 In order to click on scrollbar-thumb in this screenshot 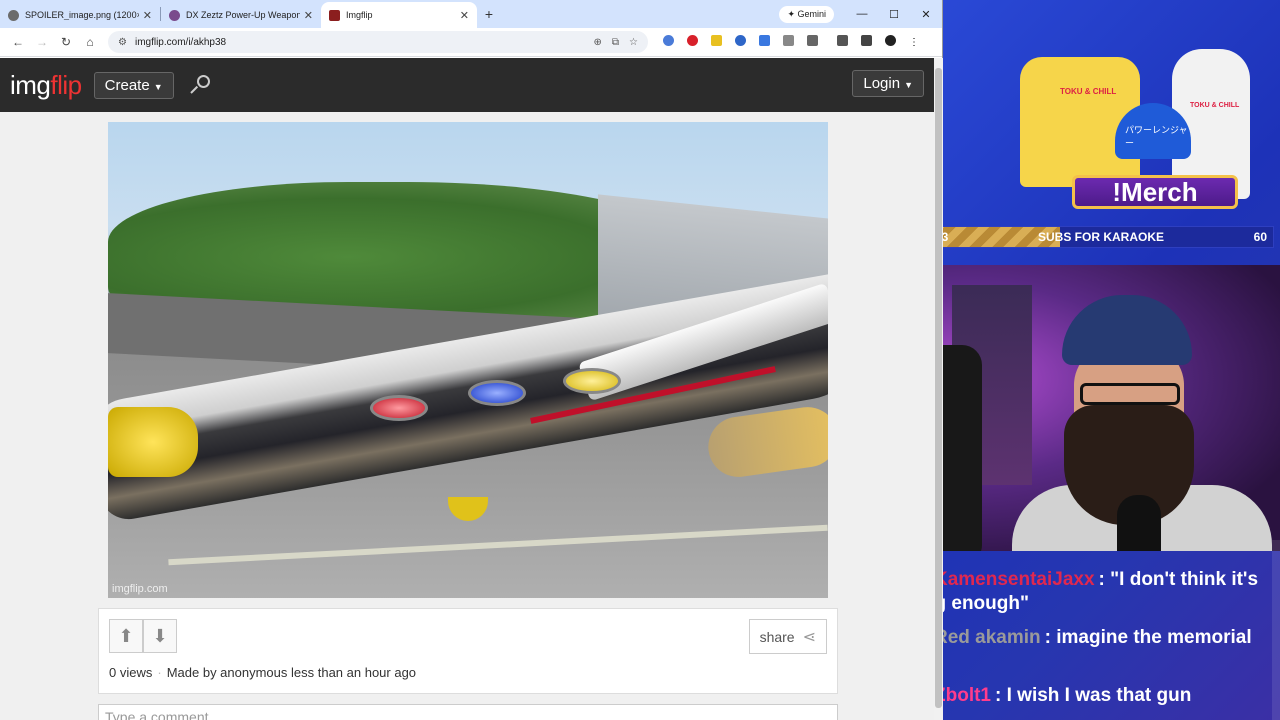, I will do `click(938, 388)`.